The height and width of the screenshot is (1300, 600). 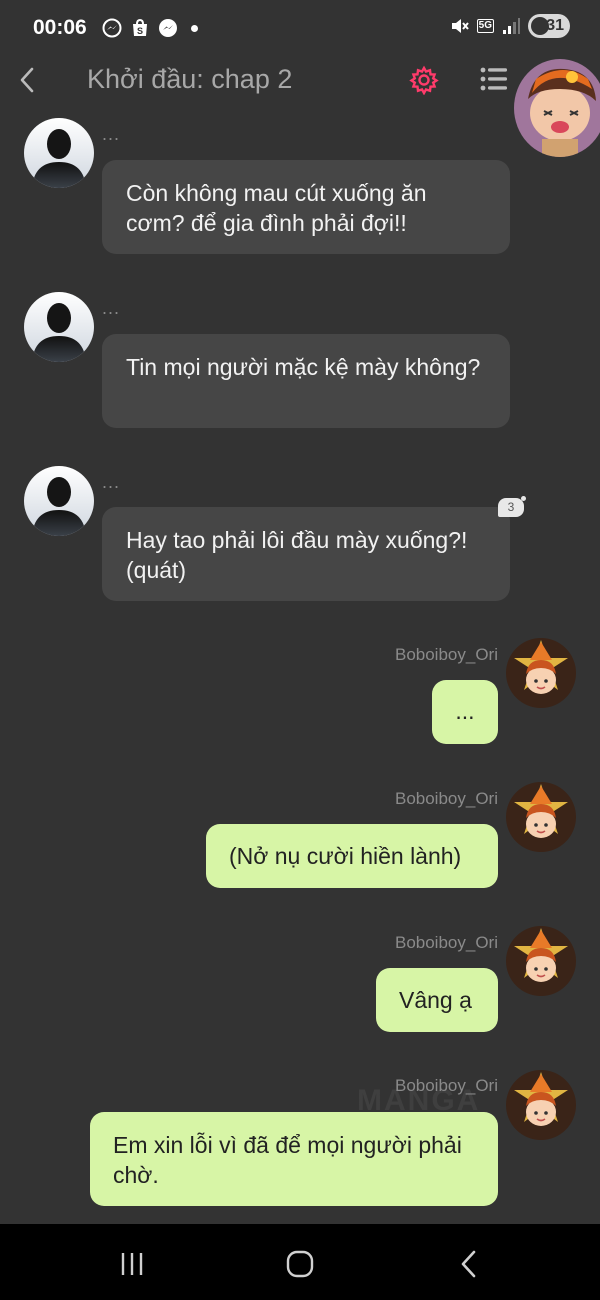 I want to click on message-bubble: (Nở nụ cười hiền lành), so click(x=352, y=856).